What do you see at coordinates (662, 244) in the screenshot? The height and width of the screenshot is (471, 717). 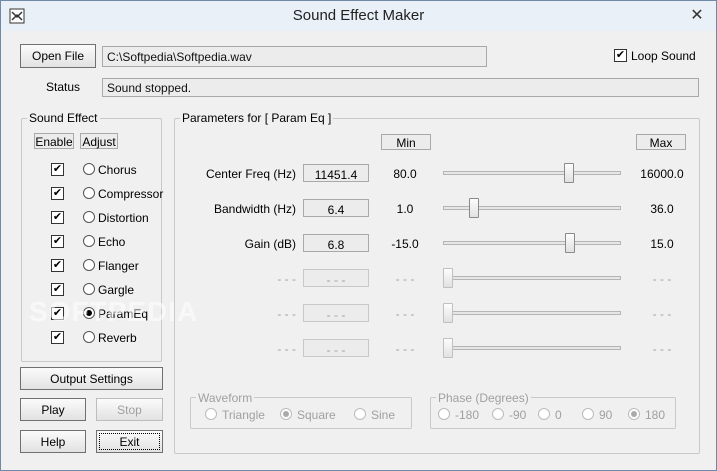 I see `param-max: 15.0` at bounding box center [662, 244].